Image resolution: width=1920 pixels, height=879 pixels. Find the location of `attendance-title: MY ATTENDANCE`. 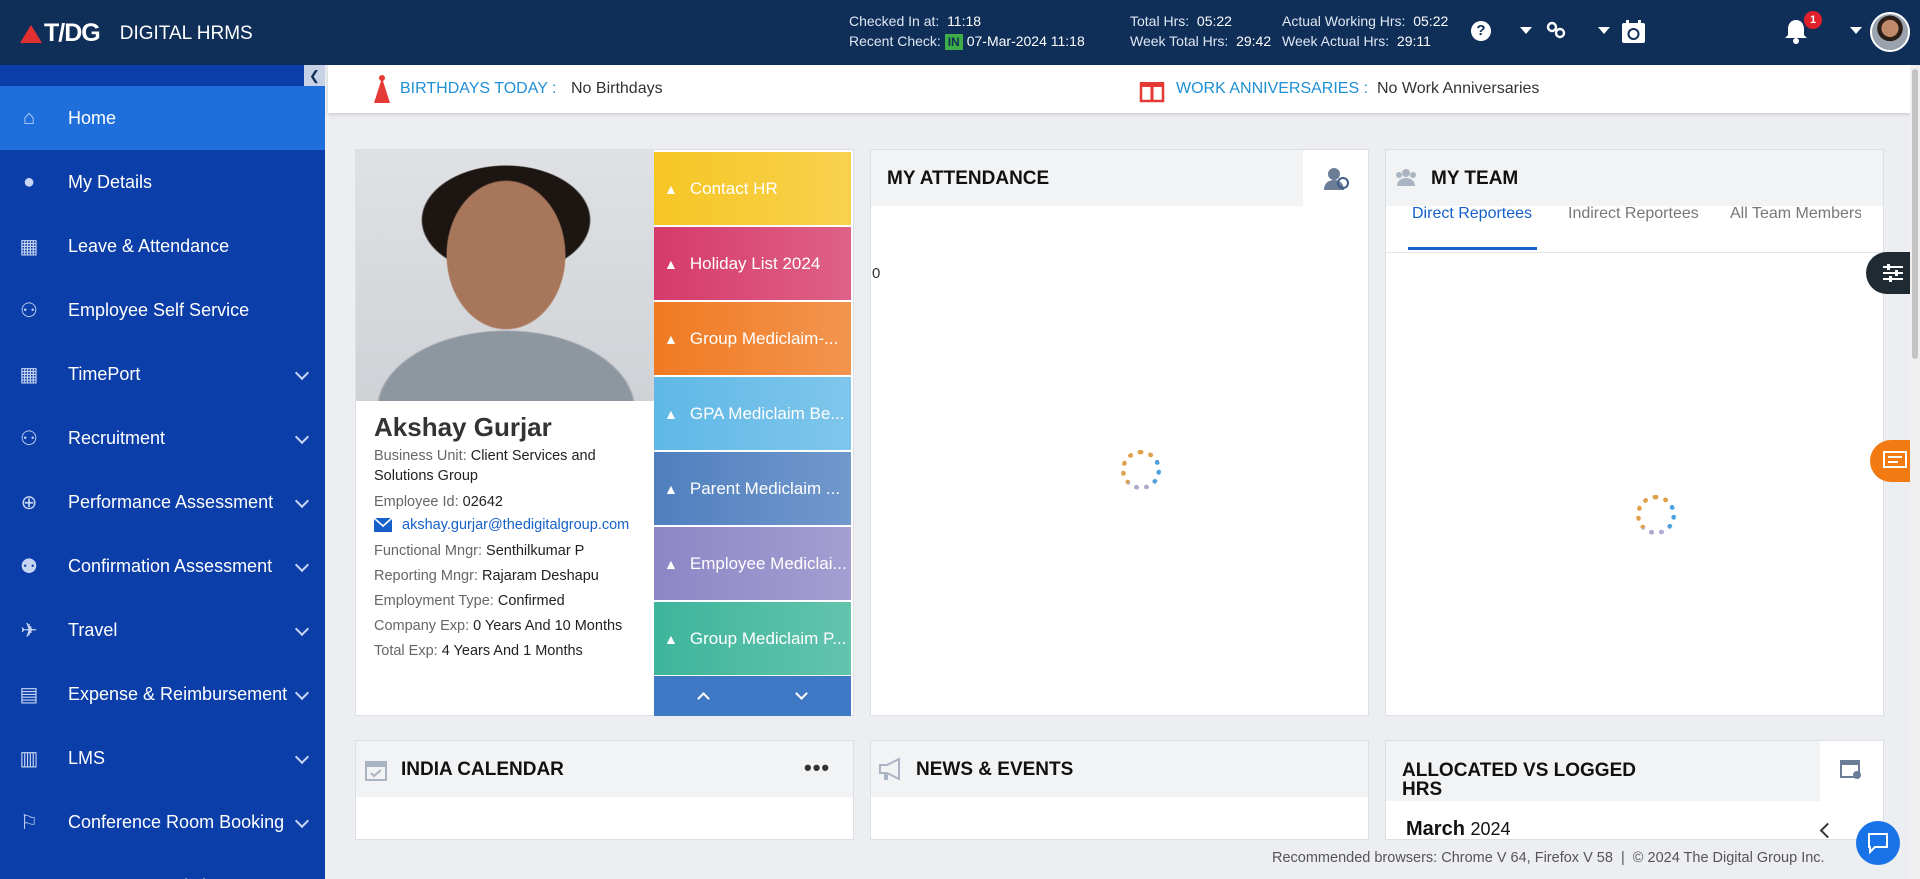

attendance-title: MY ATTENDANCE is located at coordinates (968, 178).